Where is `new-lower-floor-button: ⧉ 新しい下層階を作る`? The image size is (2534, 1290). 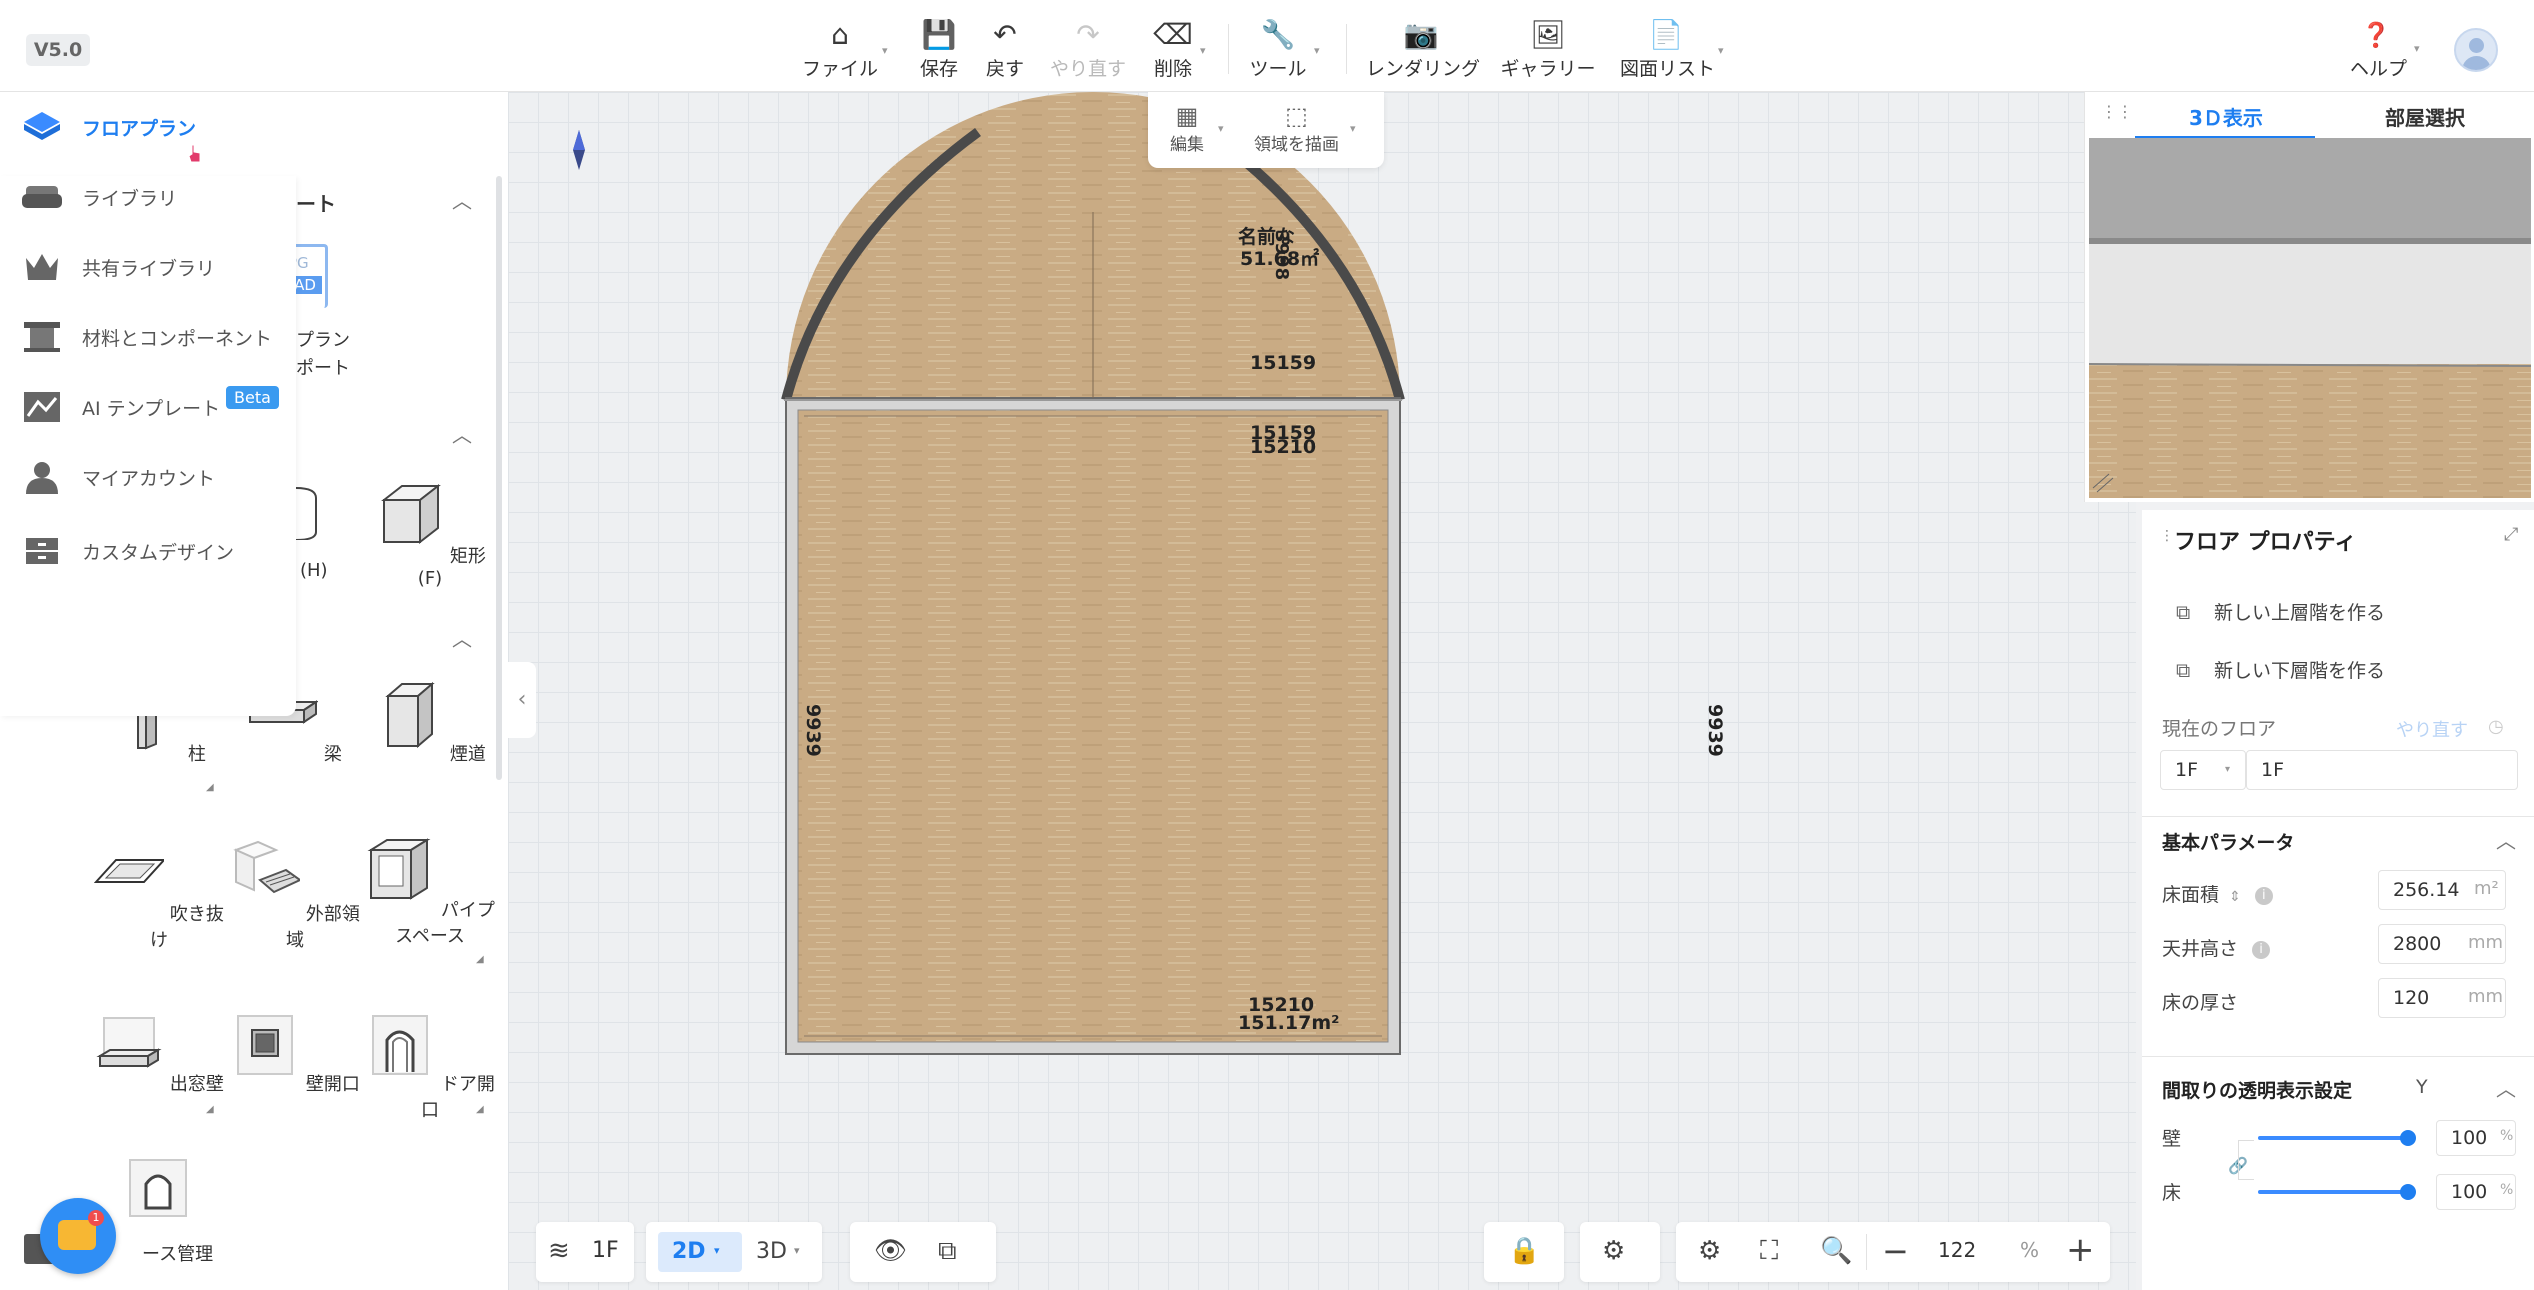
new-lower-floor-button: ⧉ 新しい下層階を作る is located at coordinates (2280, 669).